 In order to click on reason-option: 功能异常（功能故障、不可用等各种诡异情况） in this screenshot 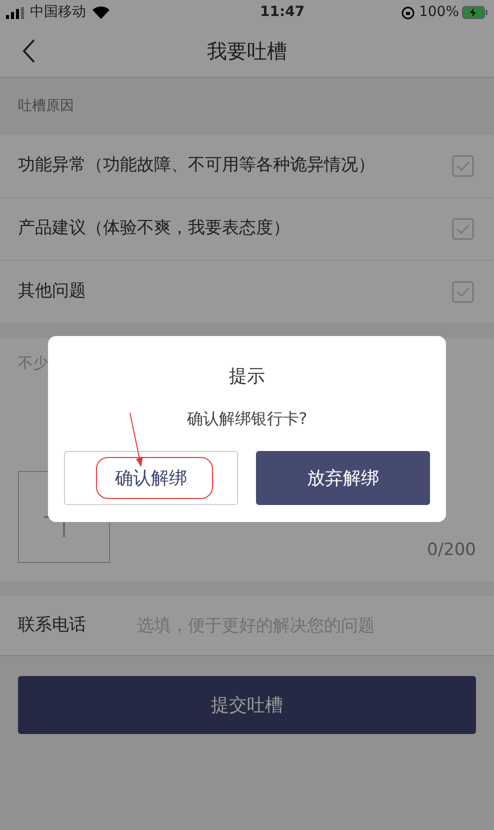, I will do `click(247, 166)`.